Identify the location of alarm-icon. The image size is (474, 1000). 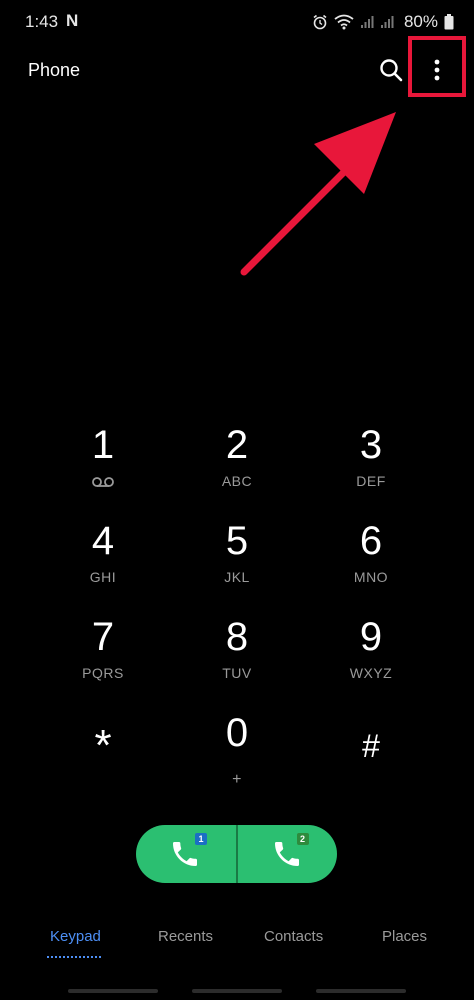
(320, 22).